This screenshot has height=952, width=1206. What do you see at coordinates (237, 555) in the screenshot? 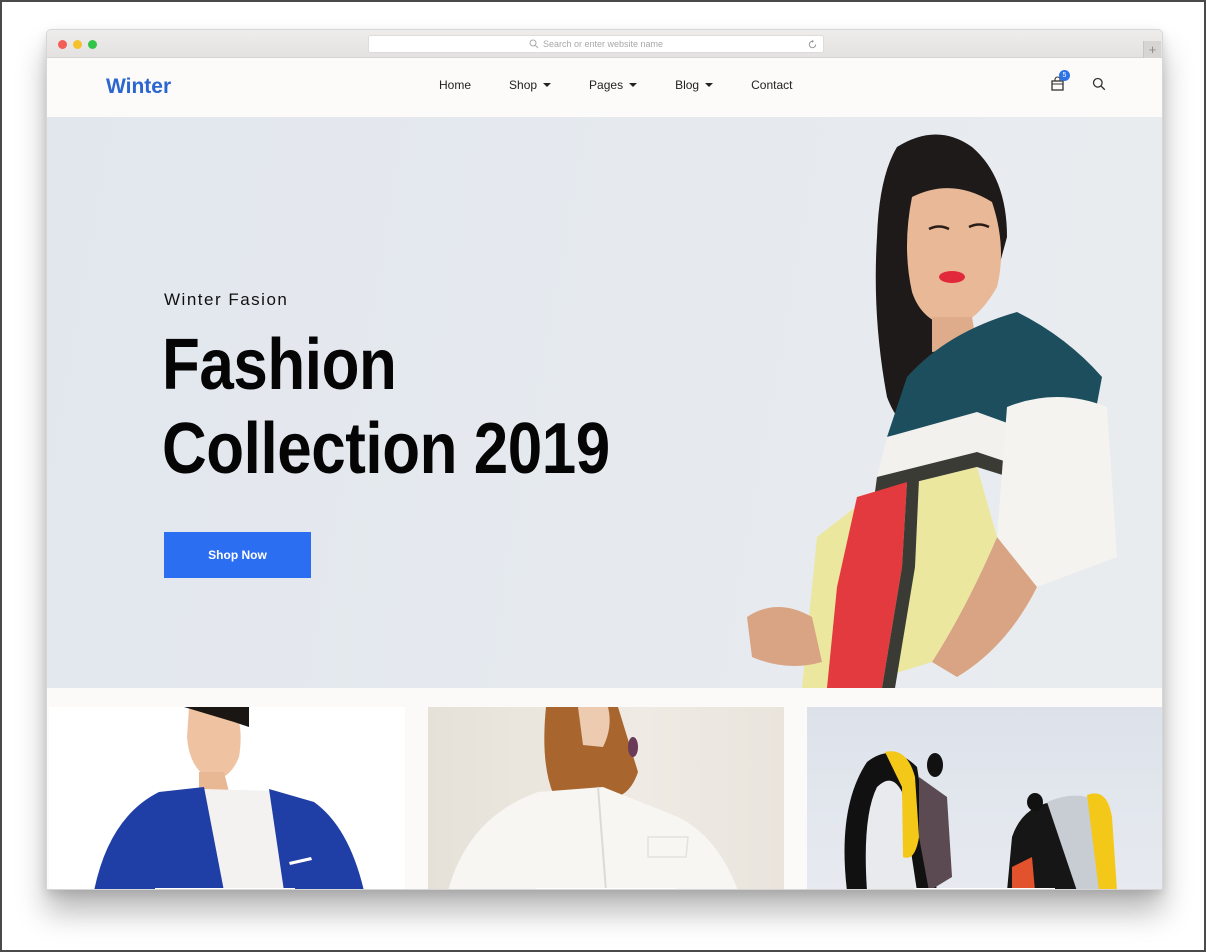
I see `shop-now-button: Shop Now` at bounding box center [237, 555].